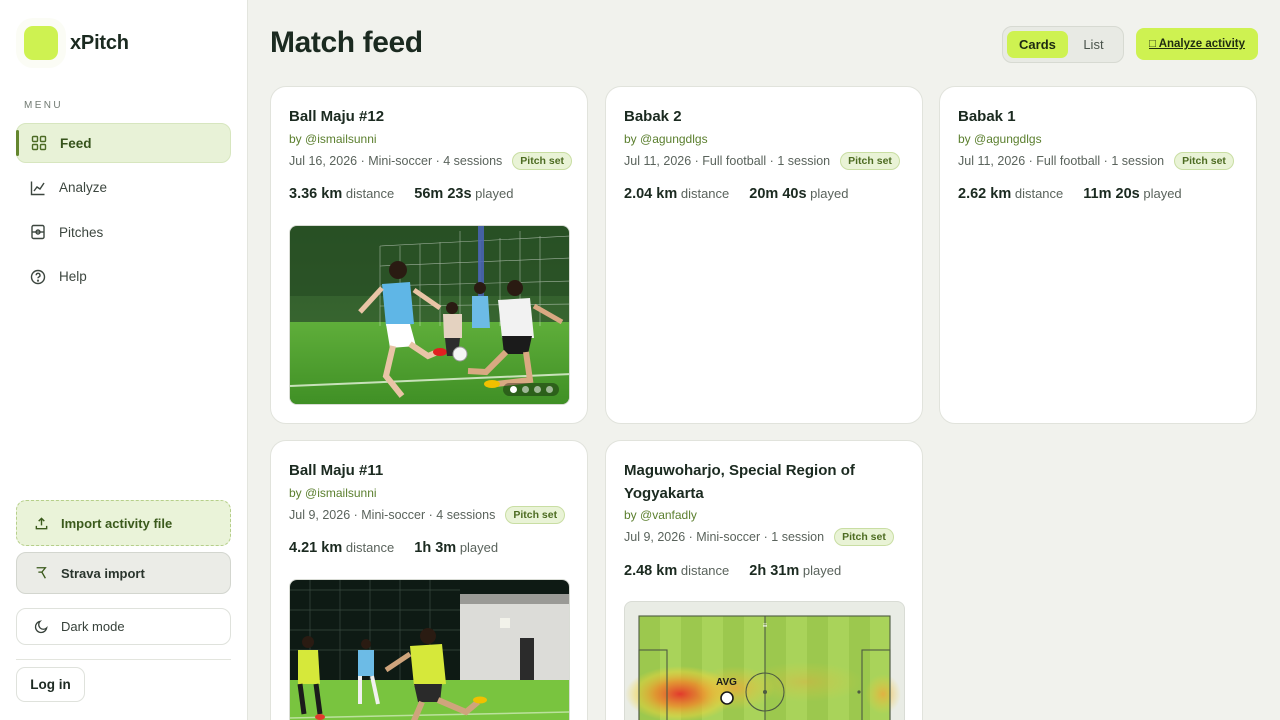  I want to click on sidebar-item-analyze: Analyze, so click(123, 188).